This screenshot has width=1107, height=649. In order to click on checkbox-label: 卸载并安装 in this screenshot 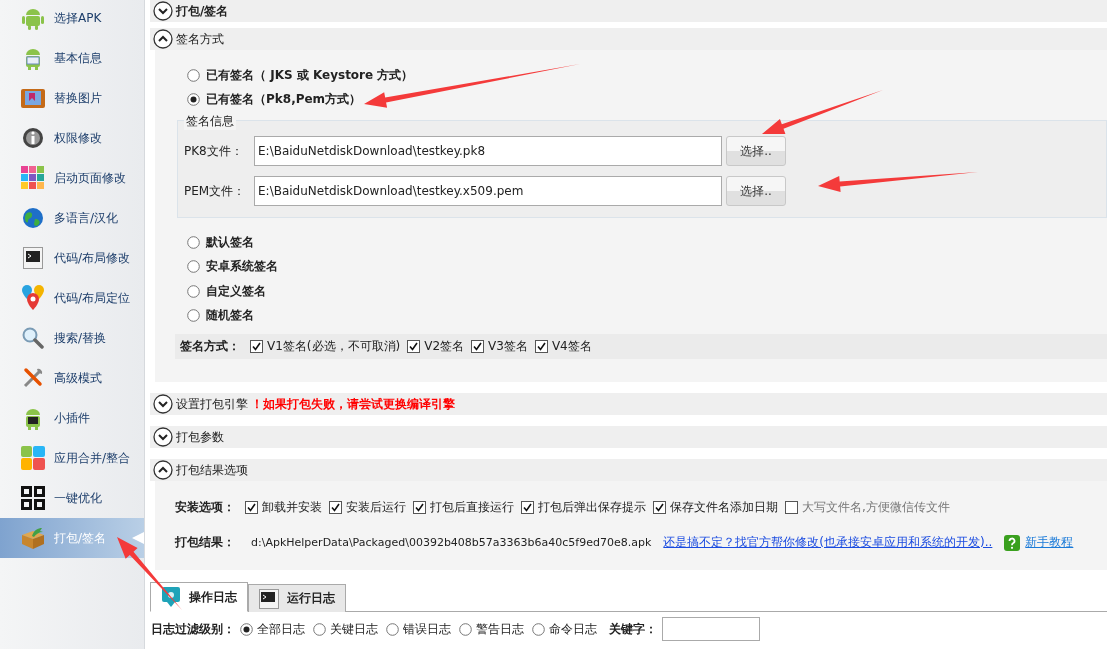, I will do `click(292, 507)`.